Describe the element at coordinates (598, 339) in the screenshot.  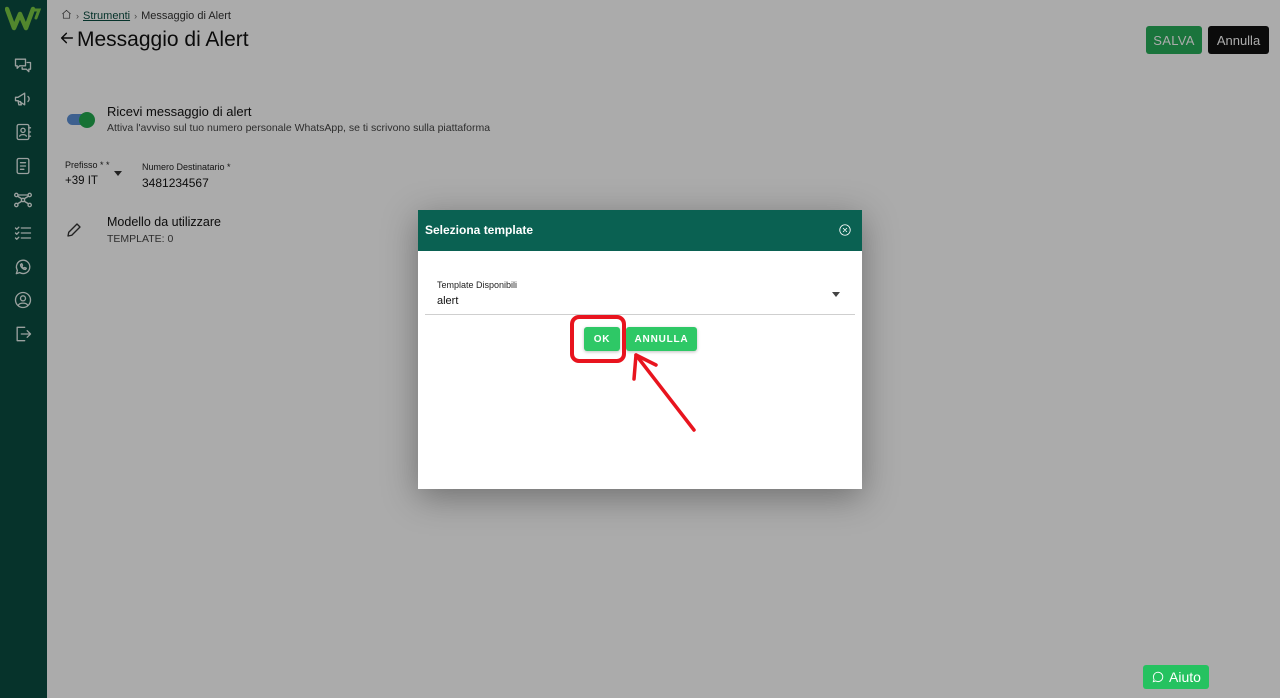
I see `annotation-highlight` at that location.